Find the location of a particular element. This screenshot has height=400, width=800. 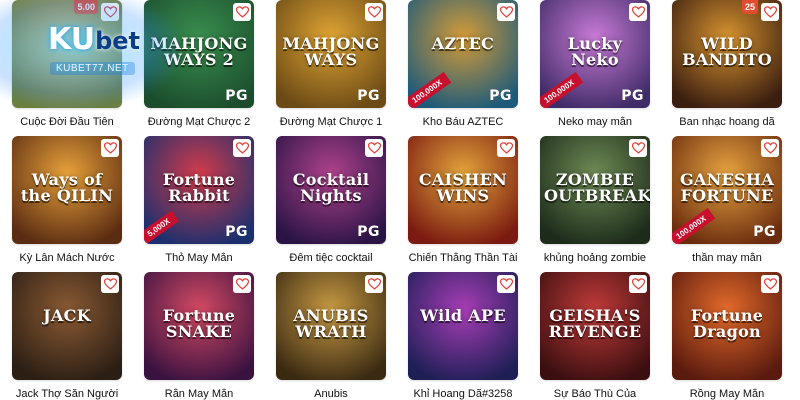

game-art-title: ANUBIS WRATH is located at coordinates (331, 323).